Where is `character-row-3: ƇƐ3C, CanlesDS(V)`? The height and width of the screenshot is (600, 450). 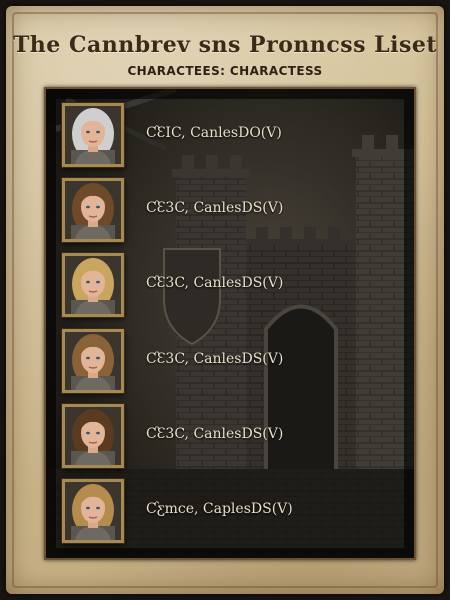 character-row-3: ƇƐ3C, CanlesDS(V) is located at coordinates (230, 282).